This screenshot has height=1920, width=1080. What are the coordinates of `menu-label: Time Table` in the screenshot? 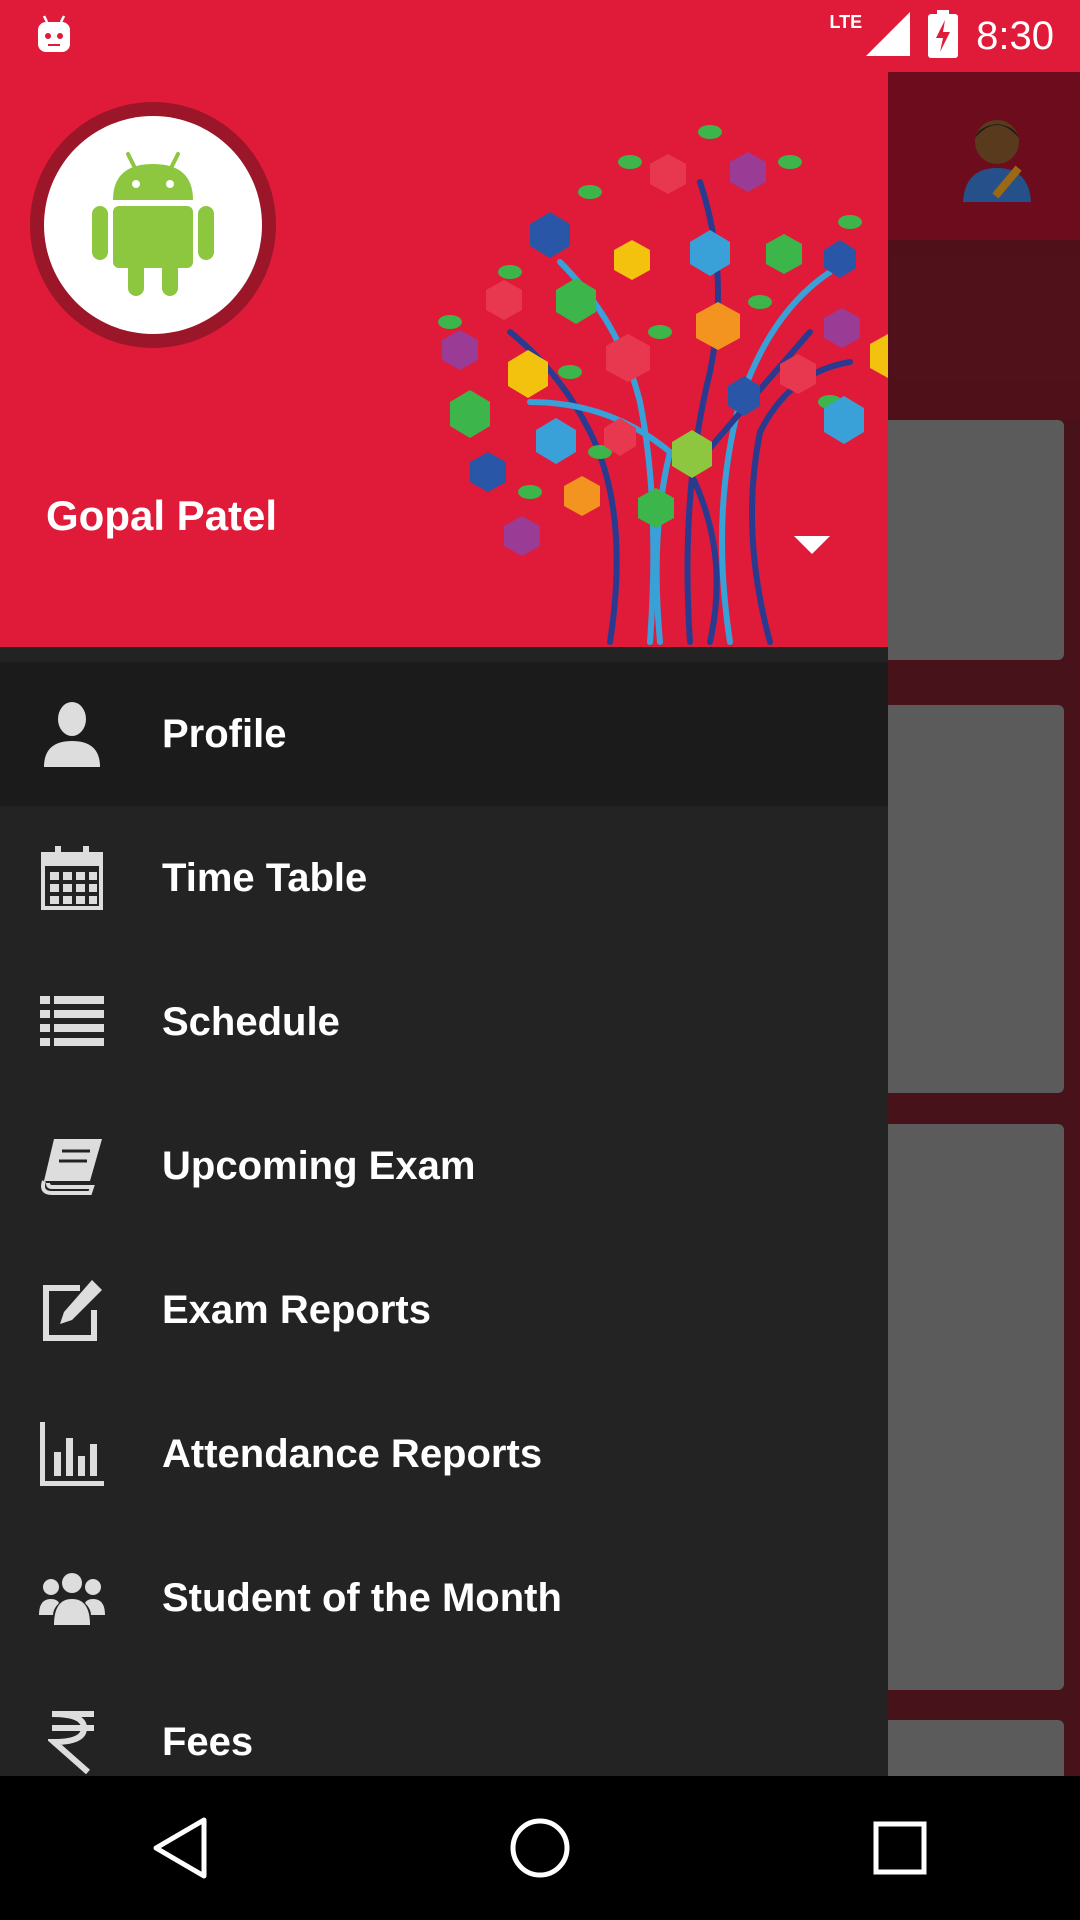 It's located at (265, 877).